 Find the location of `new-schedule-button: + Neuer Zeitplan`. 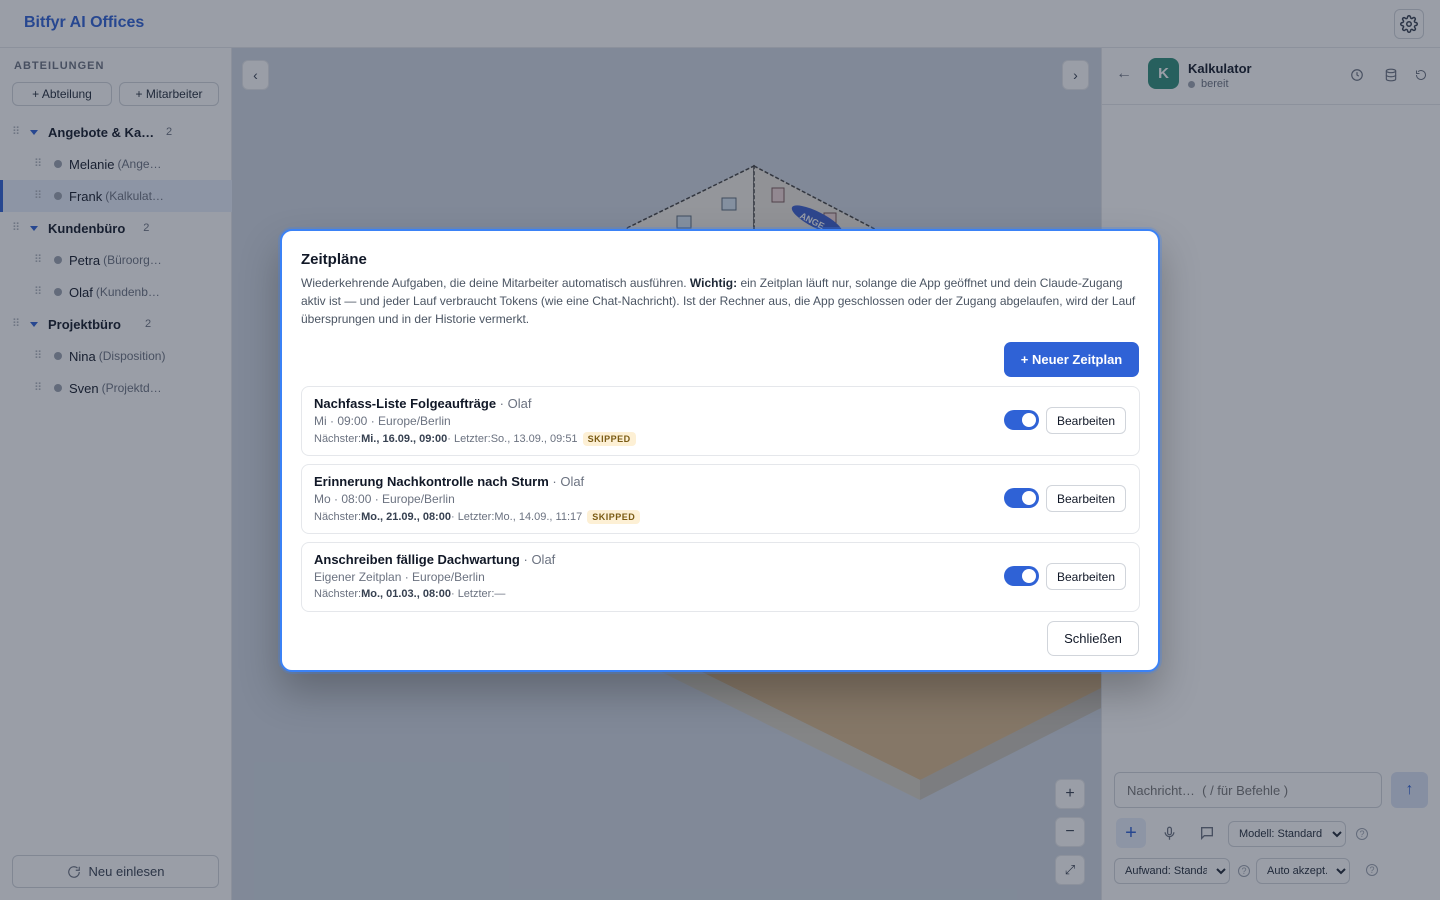

new-schedule-button: + Neuer Zeitplan is located at coordinates (1071, 359).